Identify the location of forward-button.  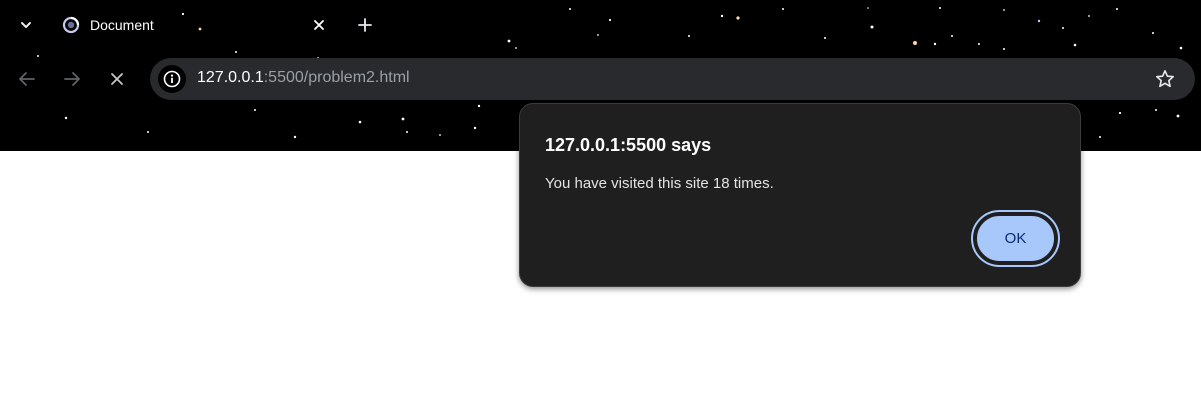
(72, 79).